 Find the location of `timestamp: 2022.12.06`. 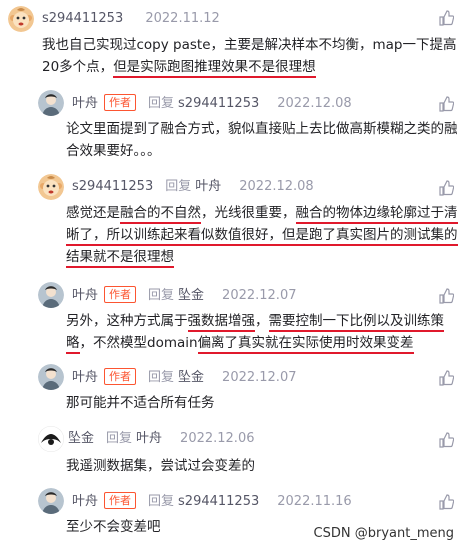

timestamp: 2022.12.06 is located at coordinates (217, 438).